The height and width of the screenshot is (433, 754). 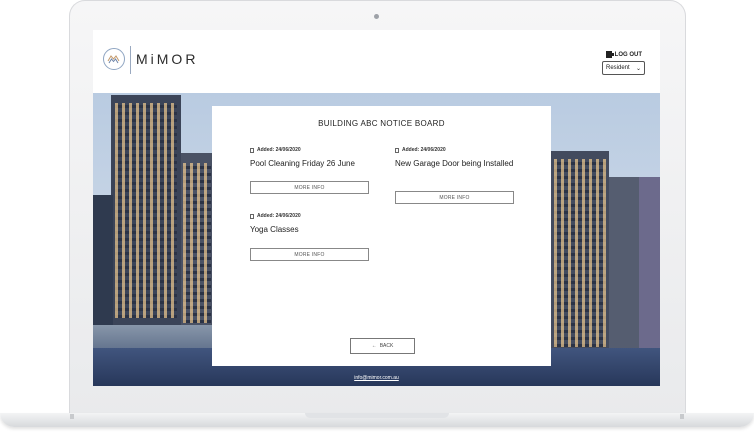 What do you see at coordinates (454, 163) in the screenshot?
I see `notice-title: New Garage Door being Installed` at bounding box center [454, 163].